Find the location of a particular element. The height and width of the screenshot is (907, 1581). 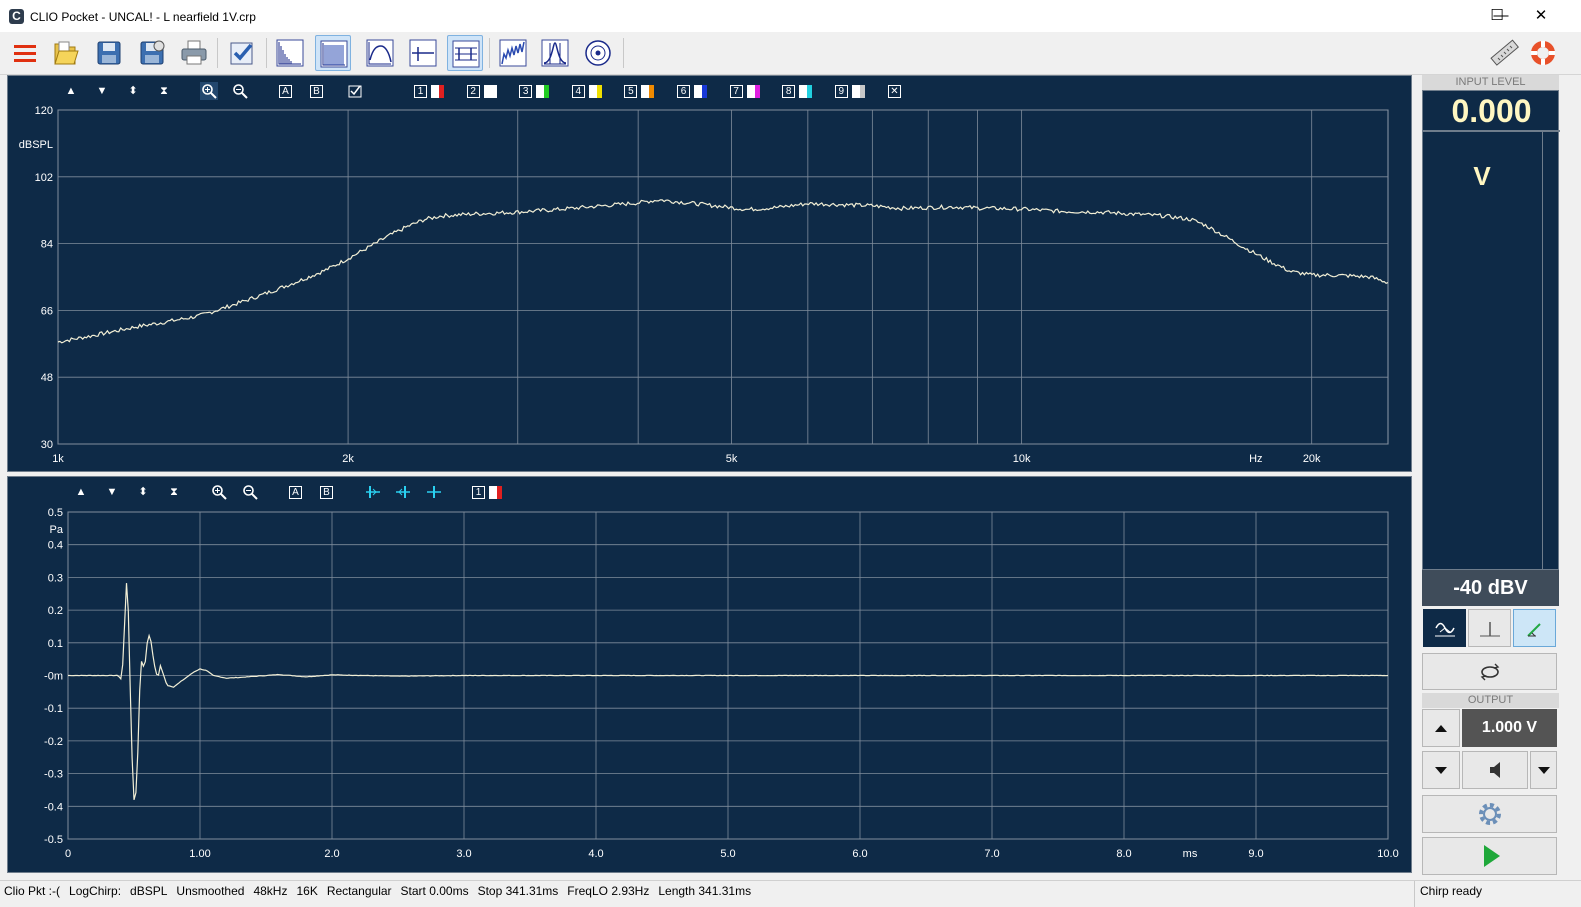

save-icon is located at coordinates (109, 53).